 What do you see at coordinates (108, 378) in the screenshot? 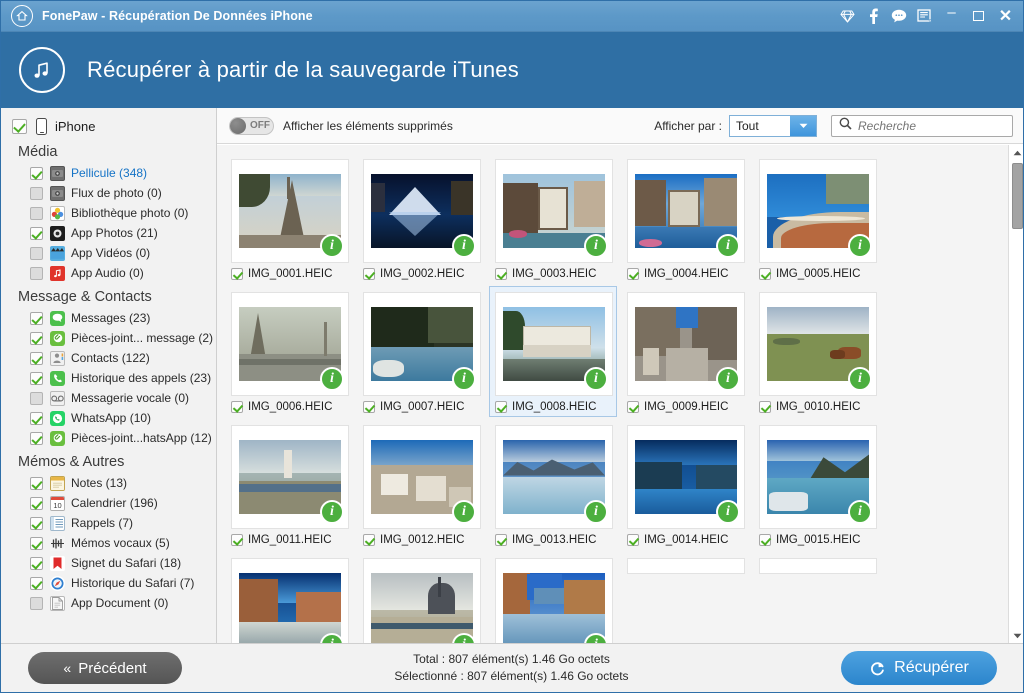
I see `sidebar-item-historique-des-appels-23: Historique des appels (23)` at bounding box center [108, 378].